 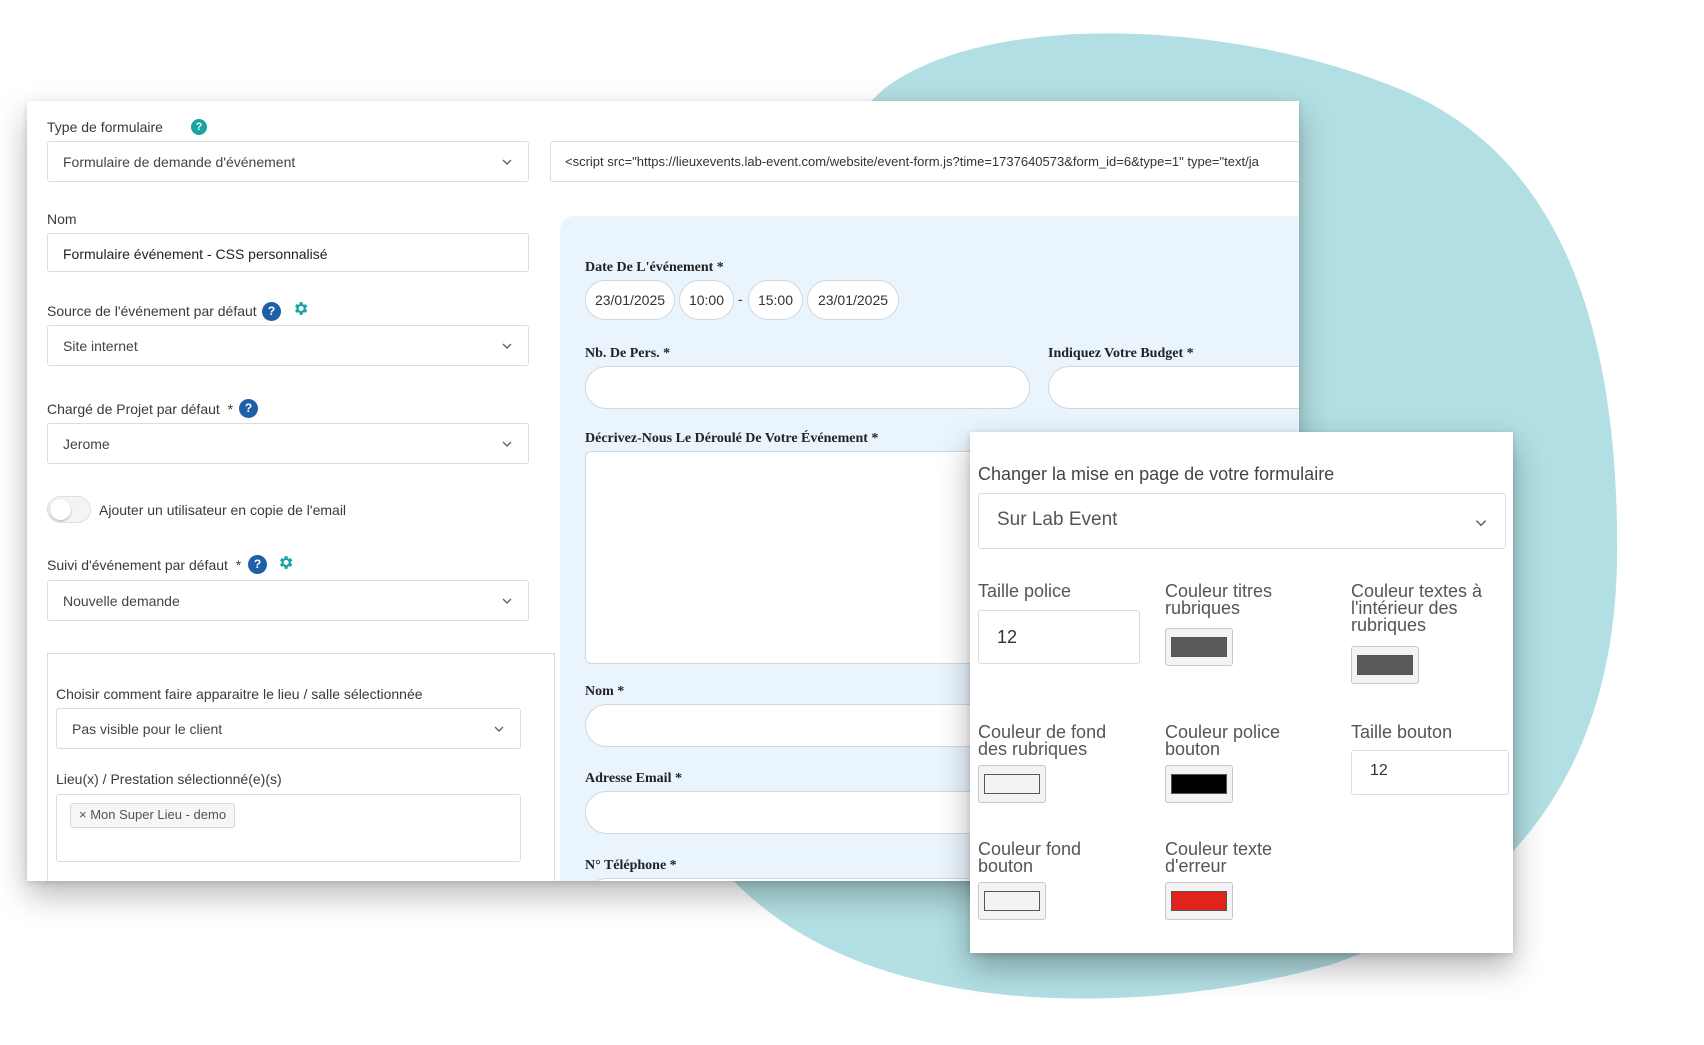 I want to click on error-color-fill, so click(x=1199, y=901).